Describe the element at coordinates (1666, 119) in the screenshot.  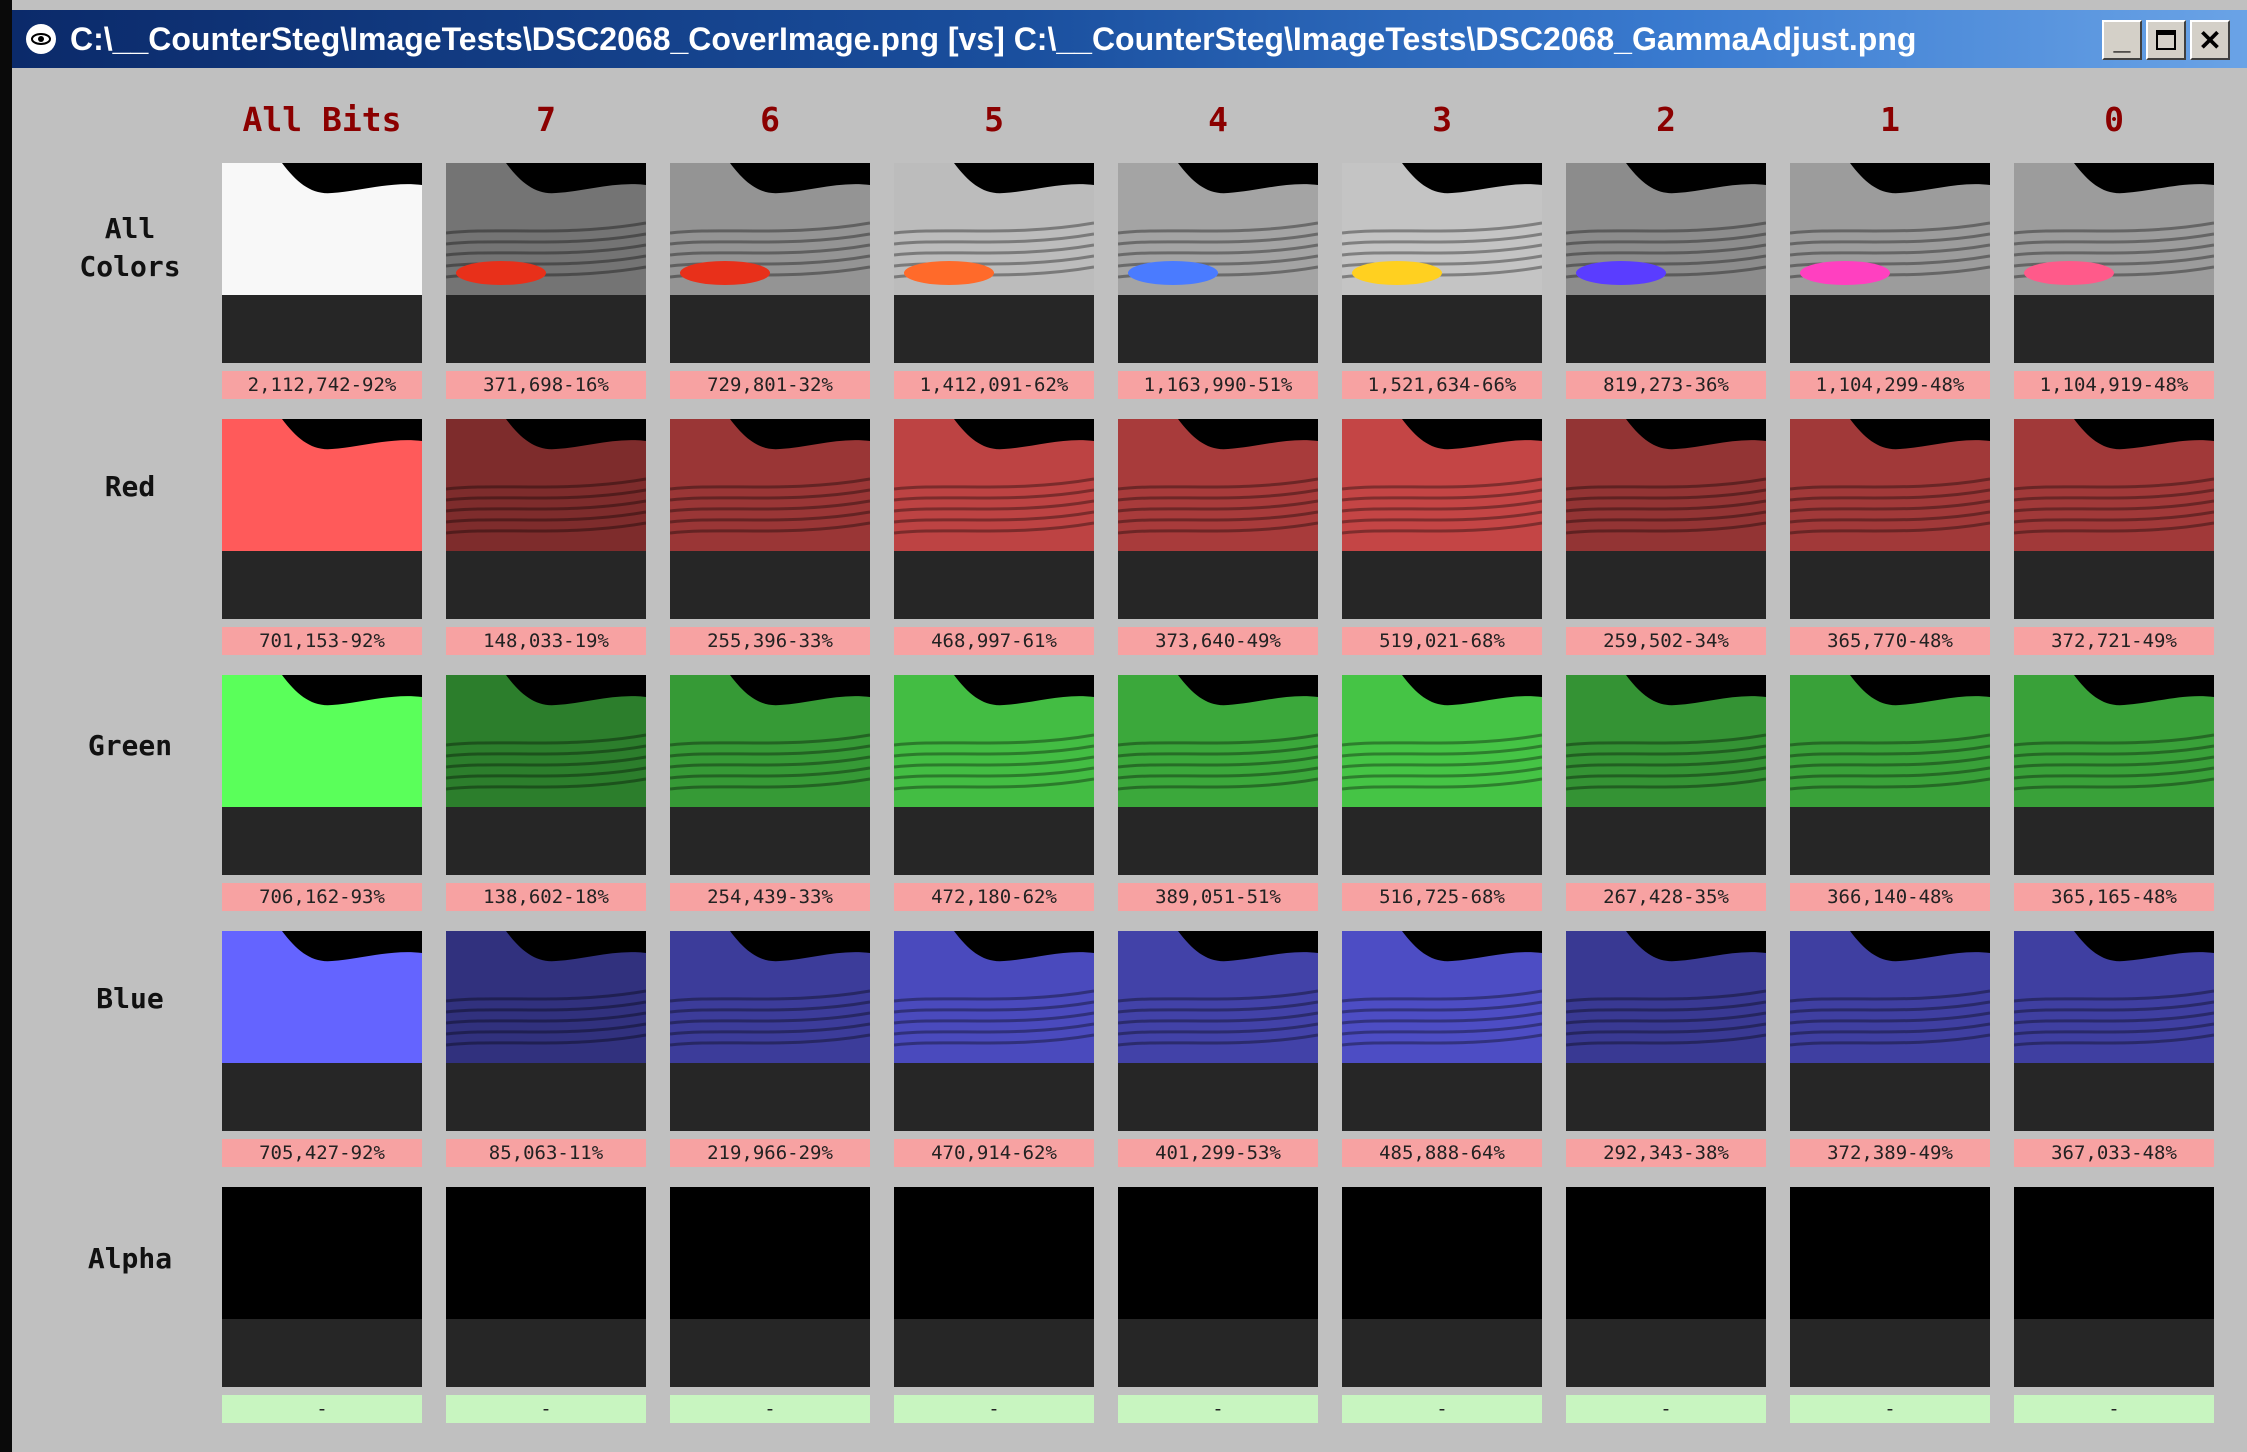
I see `column-header-bit-2: 2` at that location.